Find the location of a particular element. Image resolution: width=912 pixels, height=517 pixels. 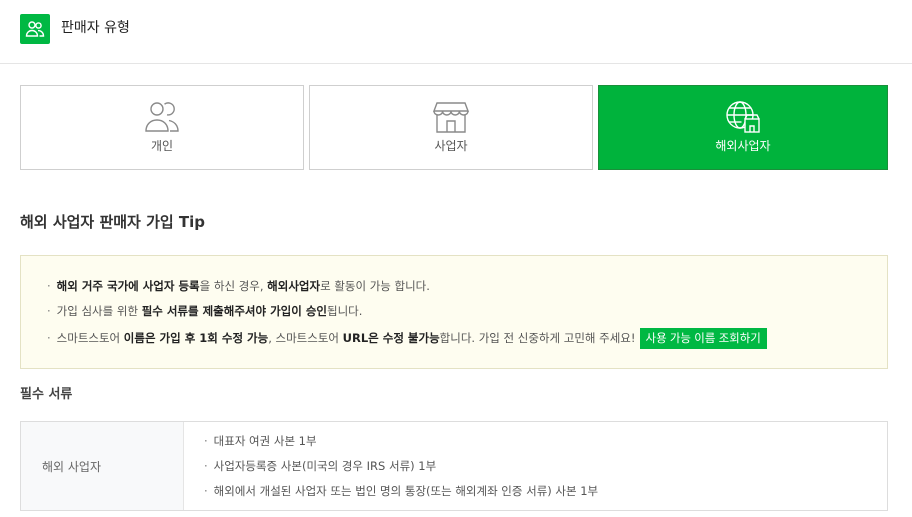

globe-store-icon is located at coordinates (743, 117).